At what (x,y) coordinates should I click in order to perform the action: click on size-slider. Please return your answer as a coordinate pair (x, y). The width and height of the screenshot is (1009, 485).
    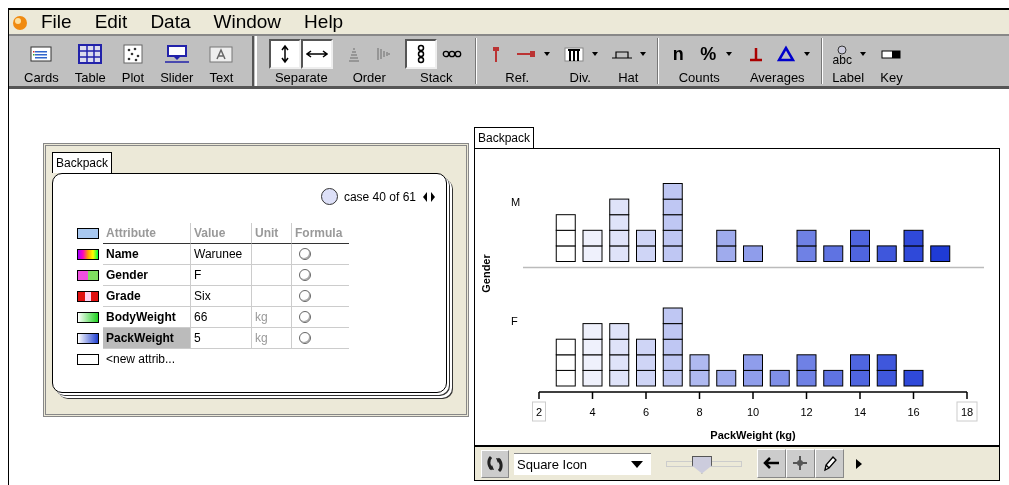
    Looking at the image, I should click on (704, 463).